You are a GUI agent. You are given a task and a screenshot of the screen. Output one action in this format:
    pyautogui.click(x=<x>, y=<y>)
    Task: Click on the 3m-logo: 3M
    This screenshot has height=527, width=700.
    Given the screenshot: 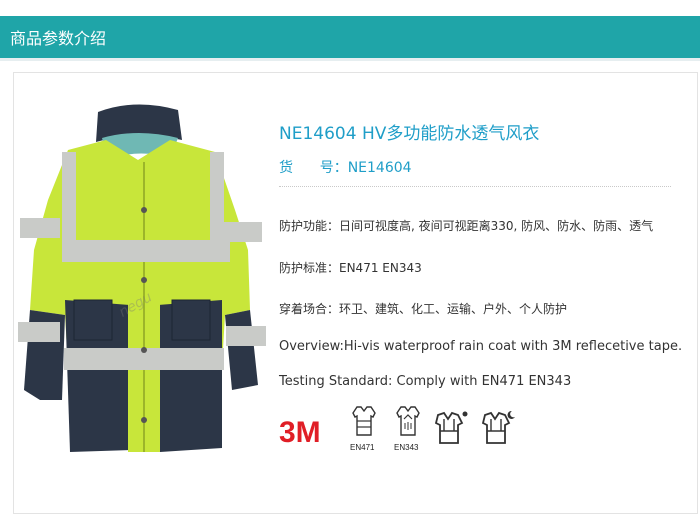 What is the action you would take?
    pyautogui.click(x=300, y=430)
    